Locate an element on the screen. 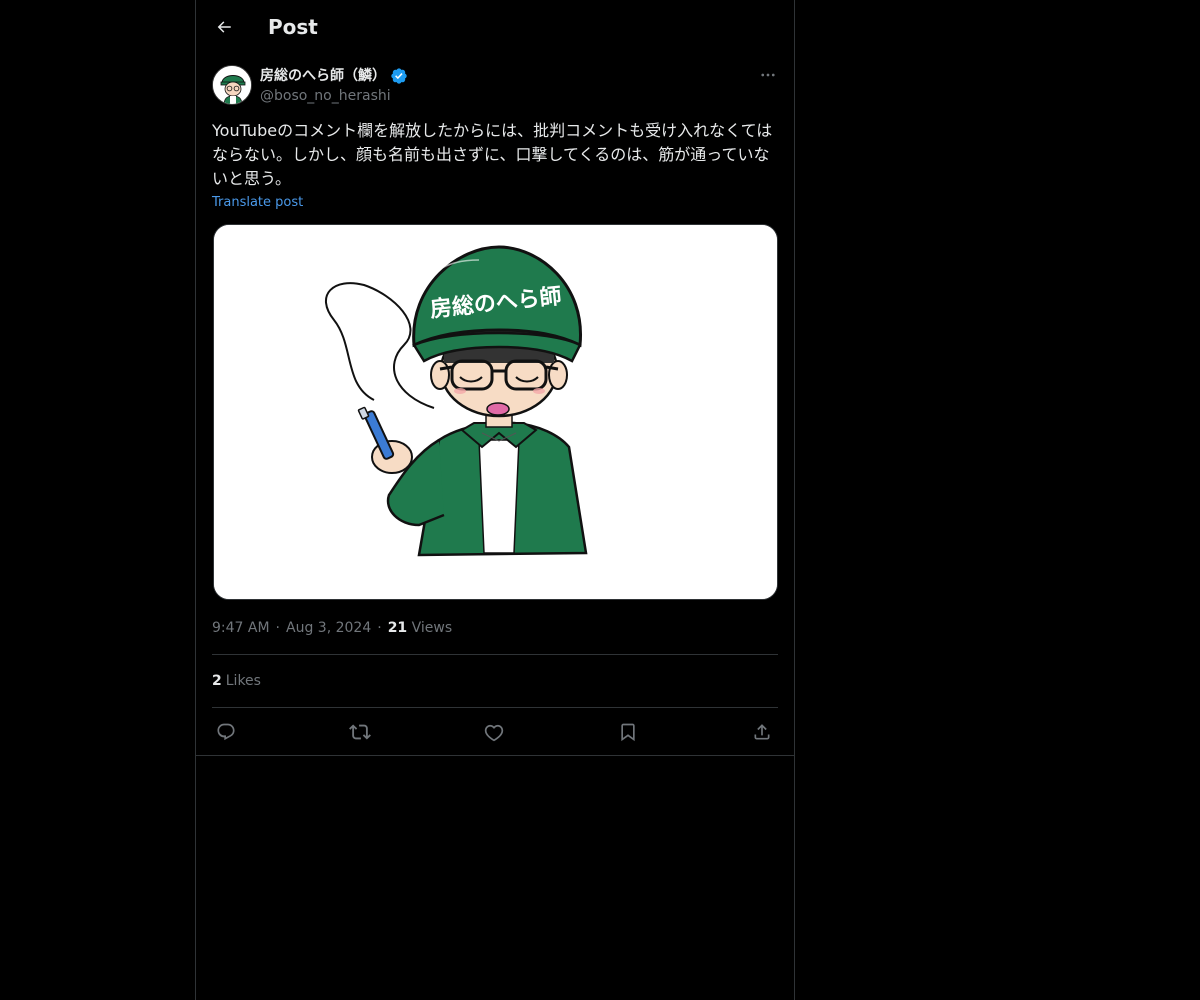  repost-icon is located at coordinates (360, 732).